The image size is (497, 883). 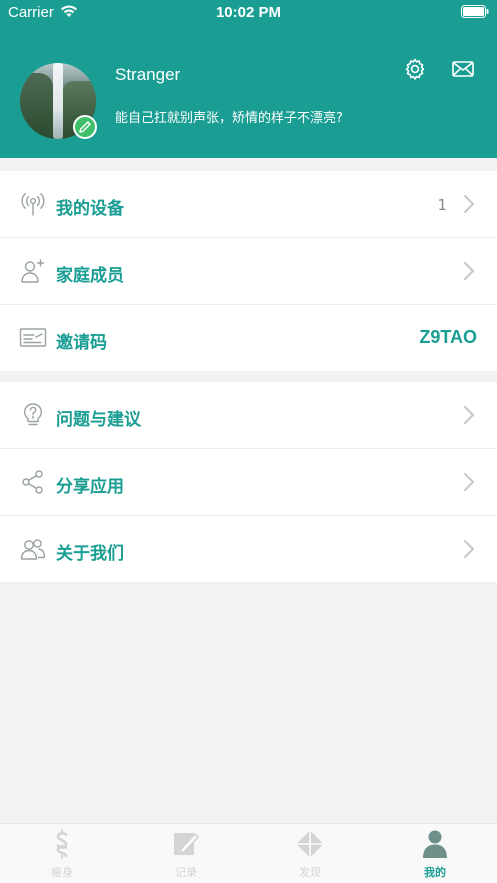 I want to click on tab-label: 记录, so click(x=186, y=872).